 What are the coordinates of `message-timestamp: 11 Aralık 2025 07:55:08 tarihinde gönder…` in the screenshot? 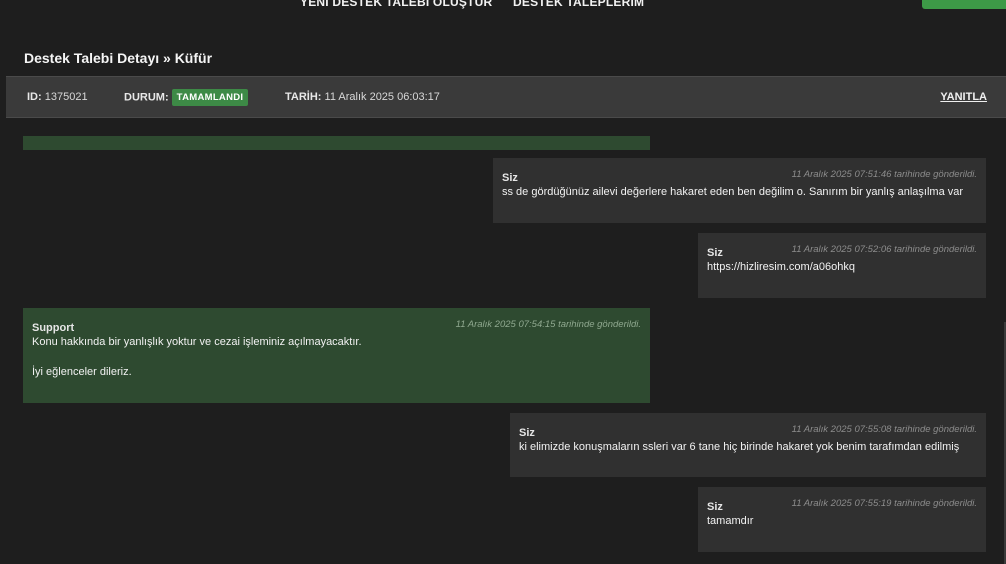 It's located at (884, 429).